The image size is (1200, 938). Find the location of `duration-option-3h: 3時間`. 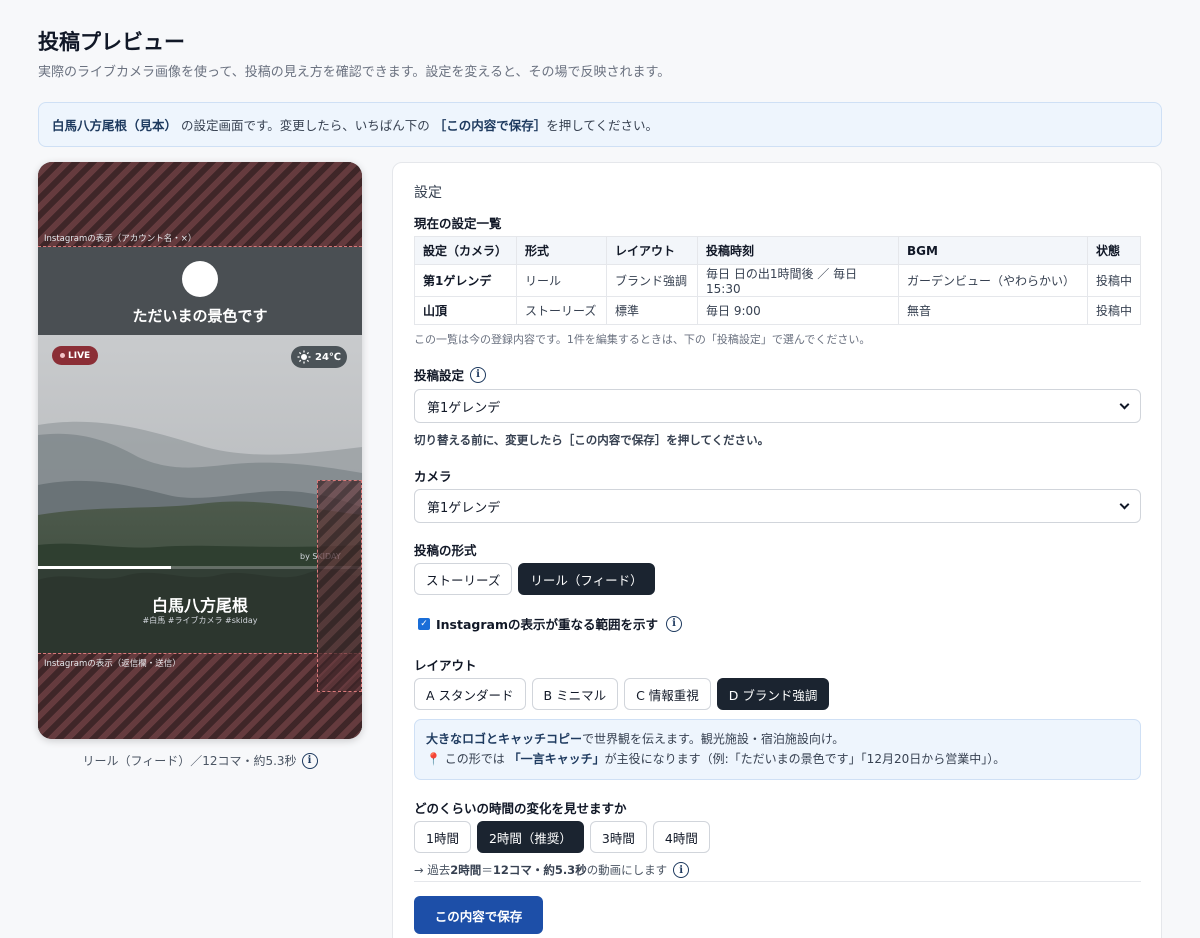

duration-option-3h: 3時間 is located at coordinates (618, 837).